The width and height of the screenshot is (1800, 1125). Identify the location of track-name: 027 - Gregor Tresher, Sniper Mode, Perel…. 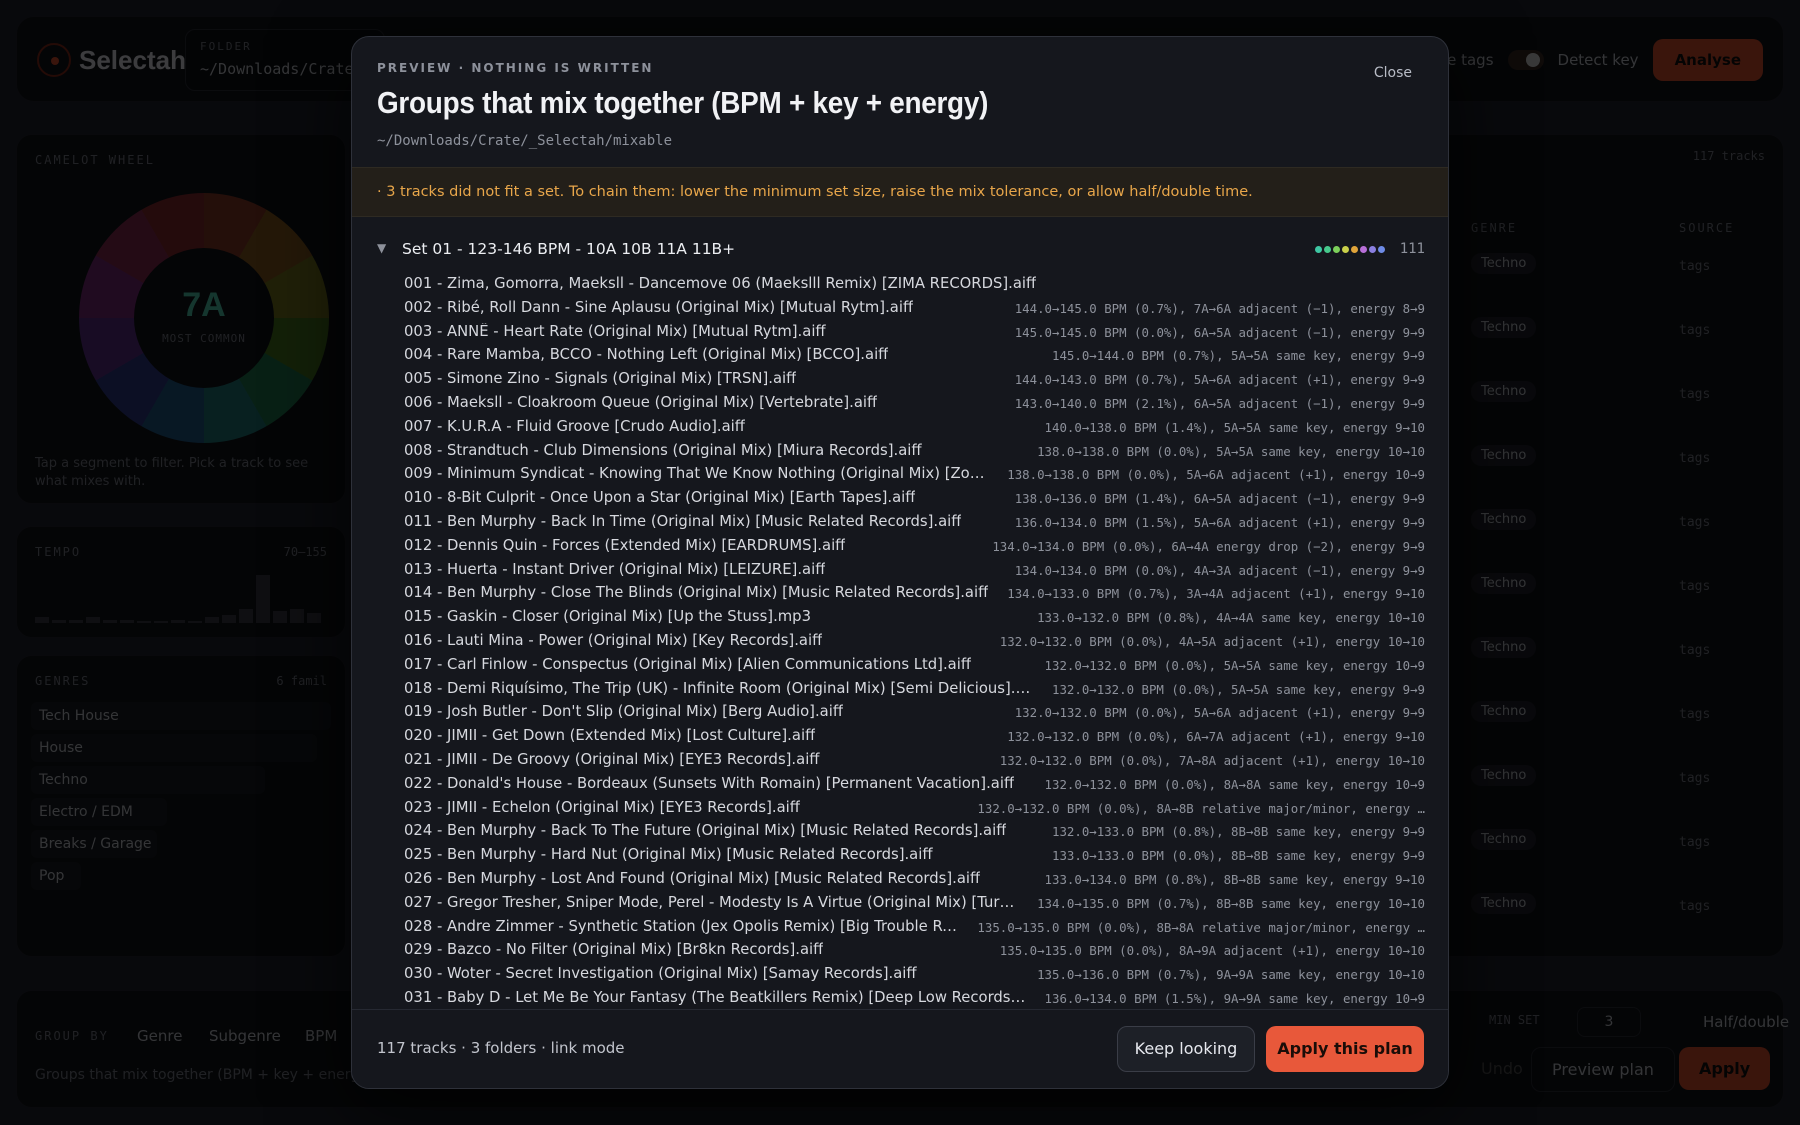
(712, 902).